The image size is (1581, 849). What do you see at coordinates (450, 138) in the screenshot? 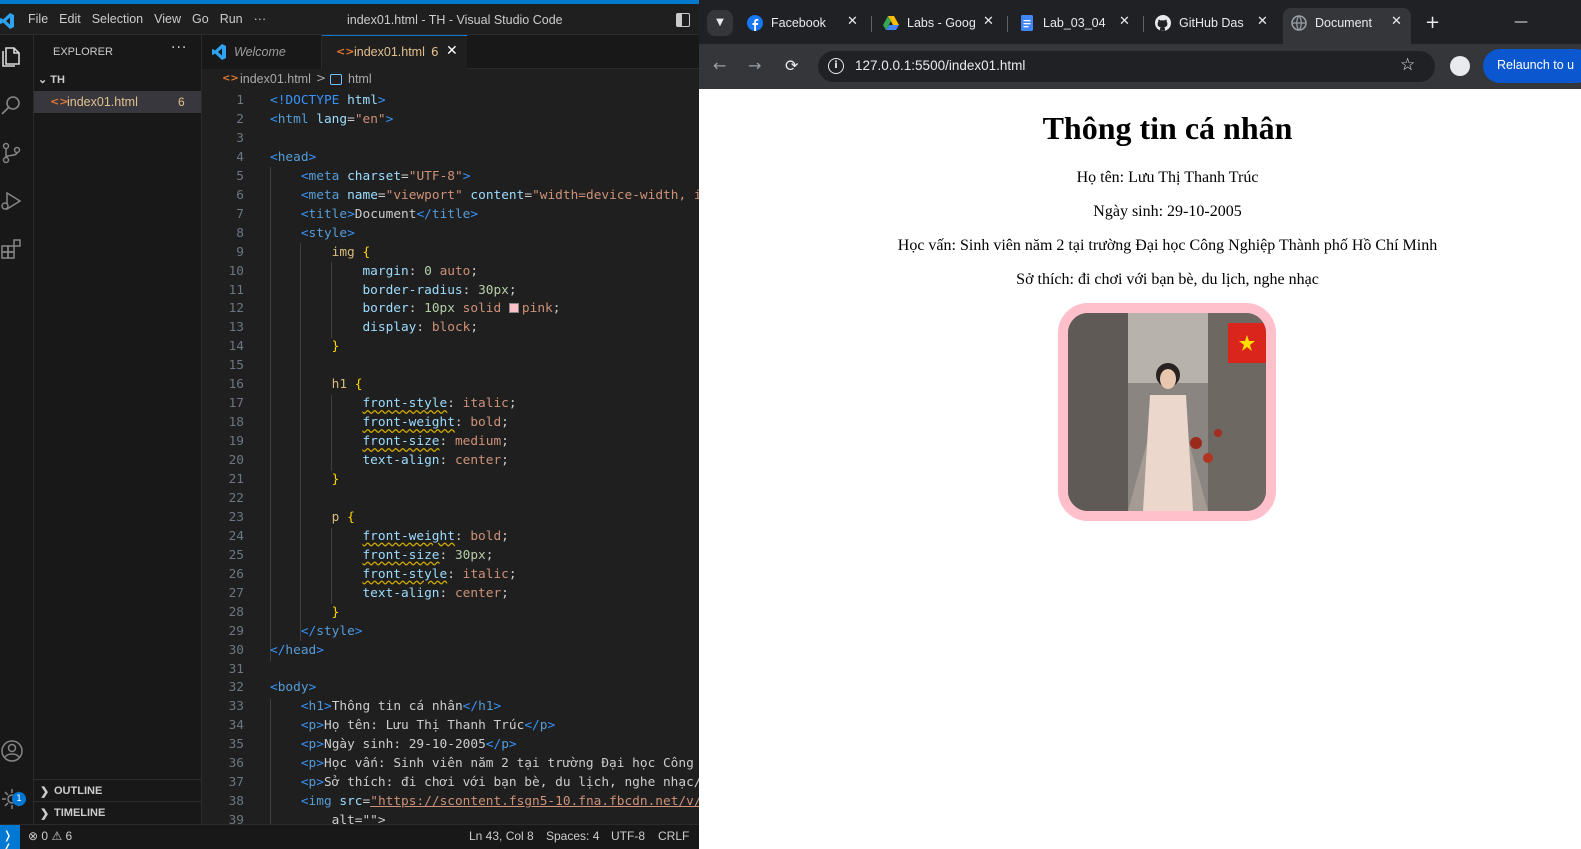
I see `code-line: 3` at bounding box center [450, 138].